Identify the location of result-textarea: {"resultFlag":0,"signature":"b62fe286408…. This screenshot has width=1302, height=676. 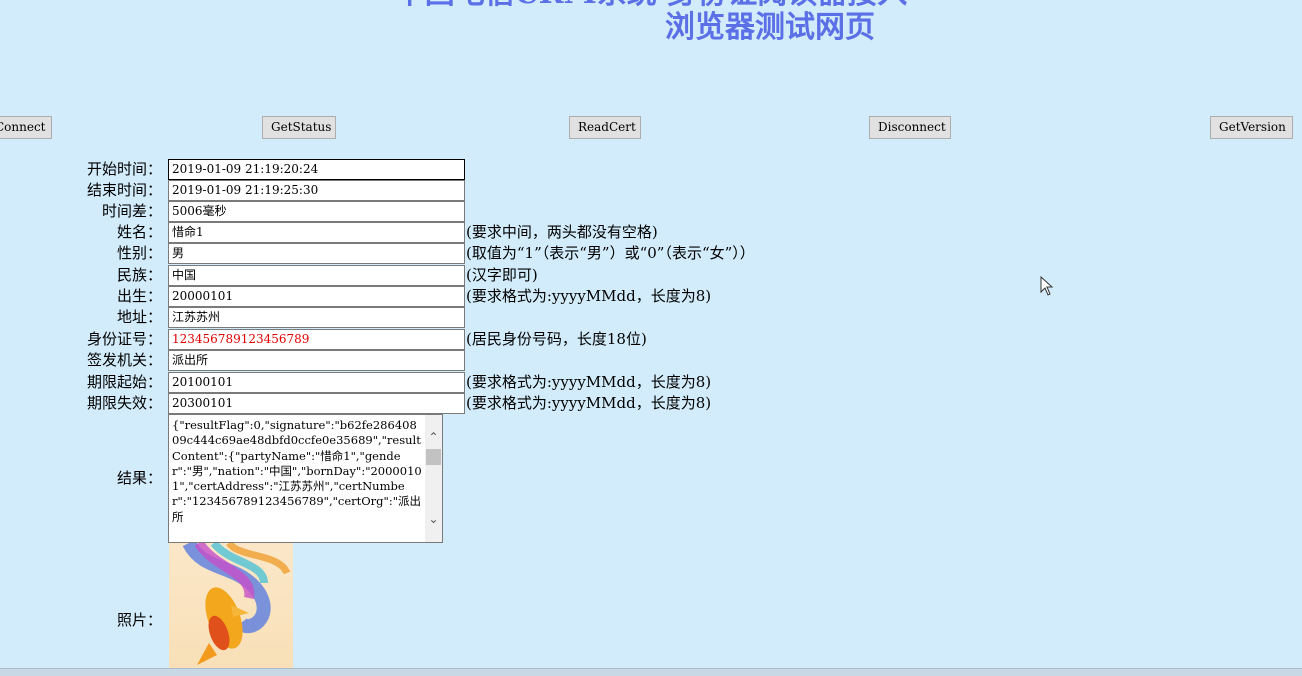
(305, 478).